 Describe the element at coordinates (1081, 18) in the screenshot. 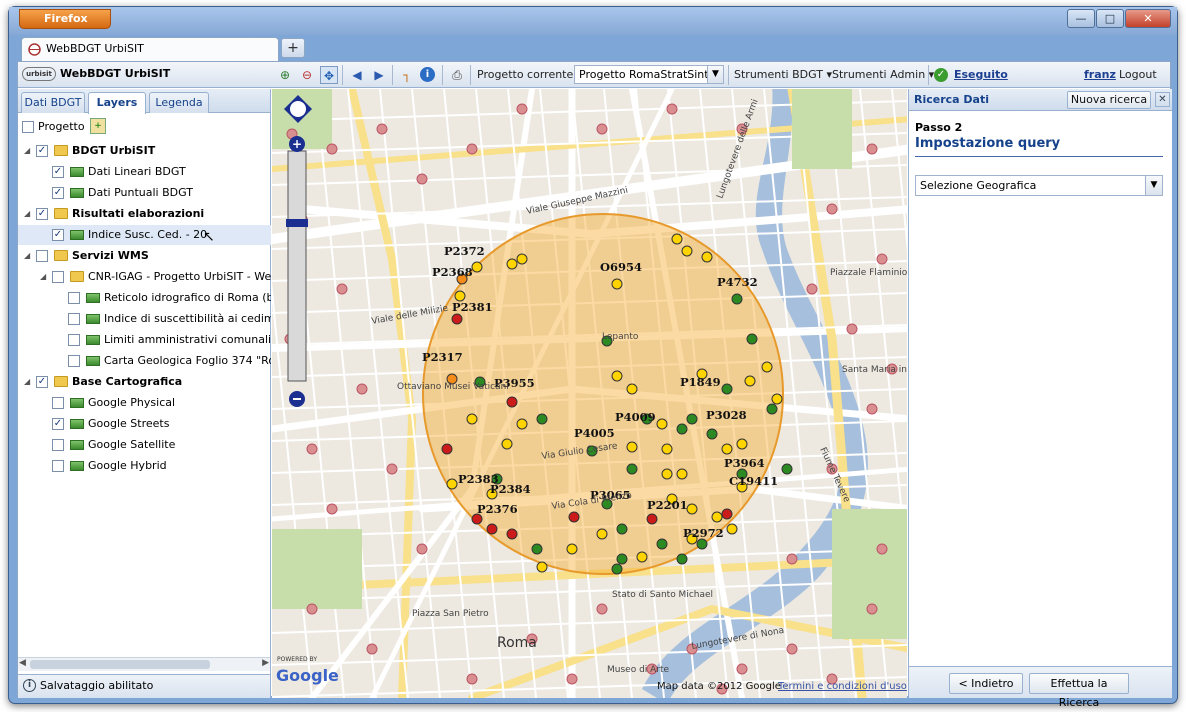

I see `minimize-button: —` at that location.